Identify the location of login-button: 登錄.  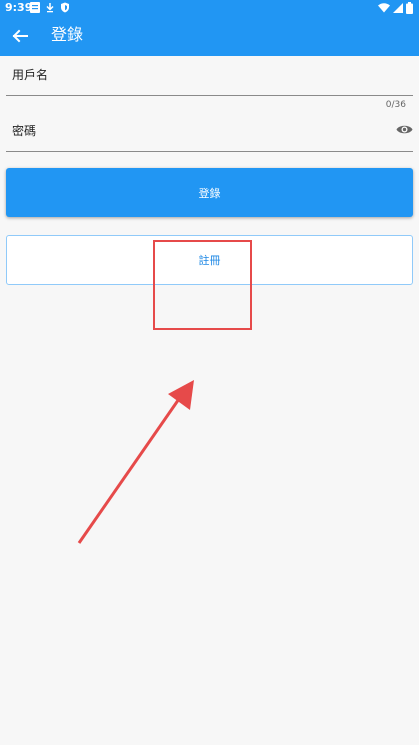
(209, 192).